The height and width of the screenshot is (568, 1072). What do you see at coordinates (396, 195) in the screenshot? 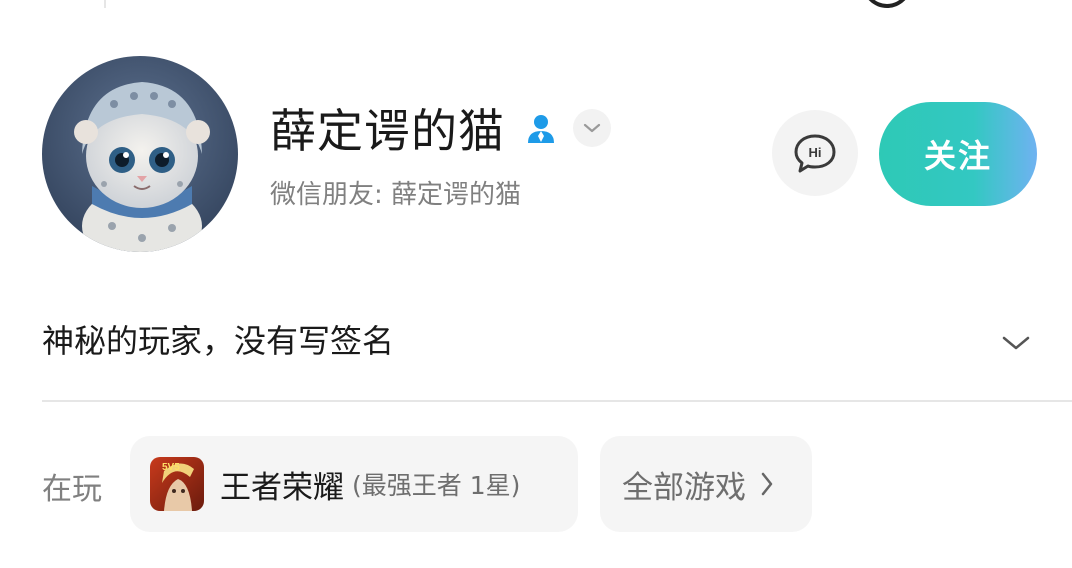
I see `wechat-friend-label: 微信朋友: 薛定谔的猫` at bounding box center [396, 195].